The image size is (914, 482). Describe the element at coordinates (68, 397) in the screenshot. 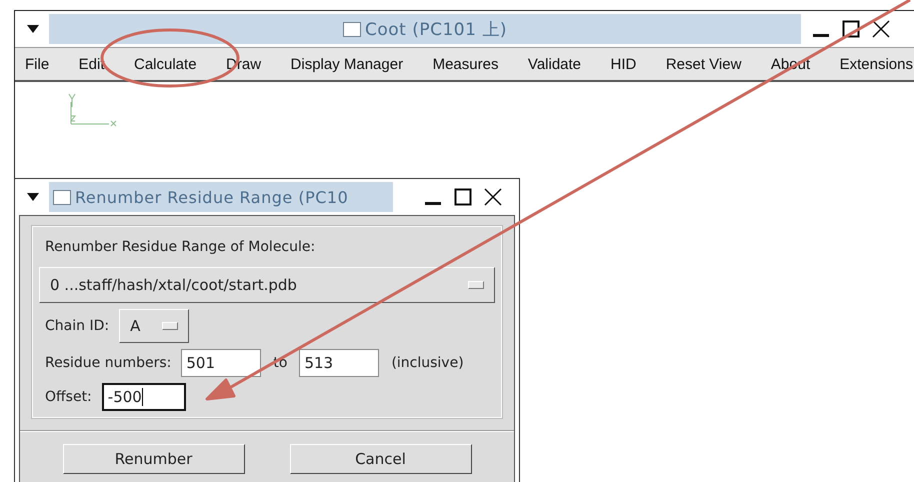

I see `offset-label: Offset:` at that location.